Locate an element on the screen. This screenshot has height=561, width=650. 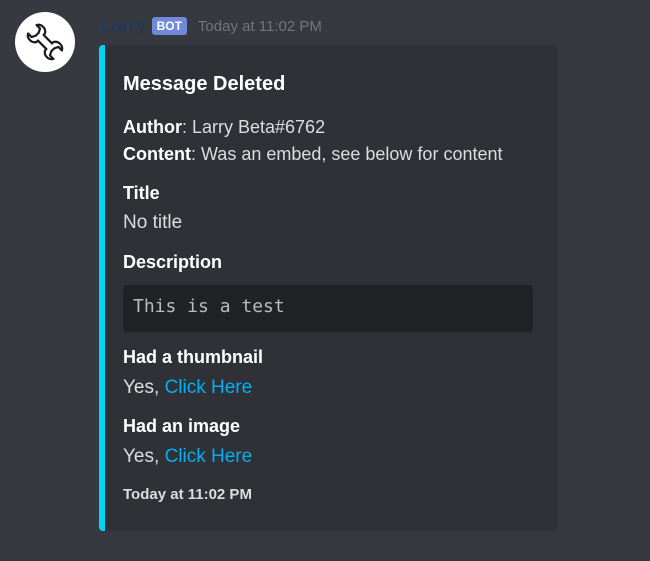
field-image-name: Had an image is located at coordinates (182, 426).